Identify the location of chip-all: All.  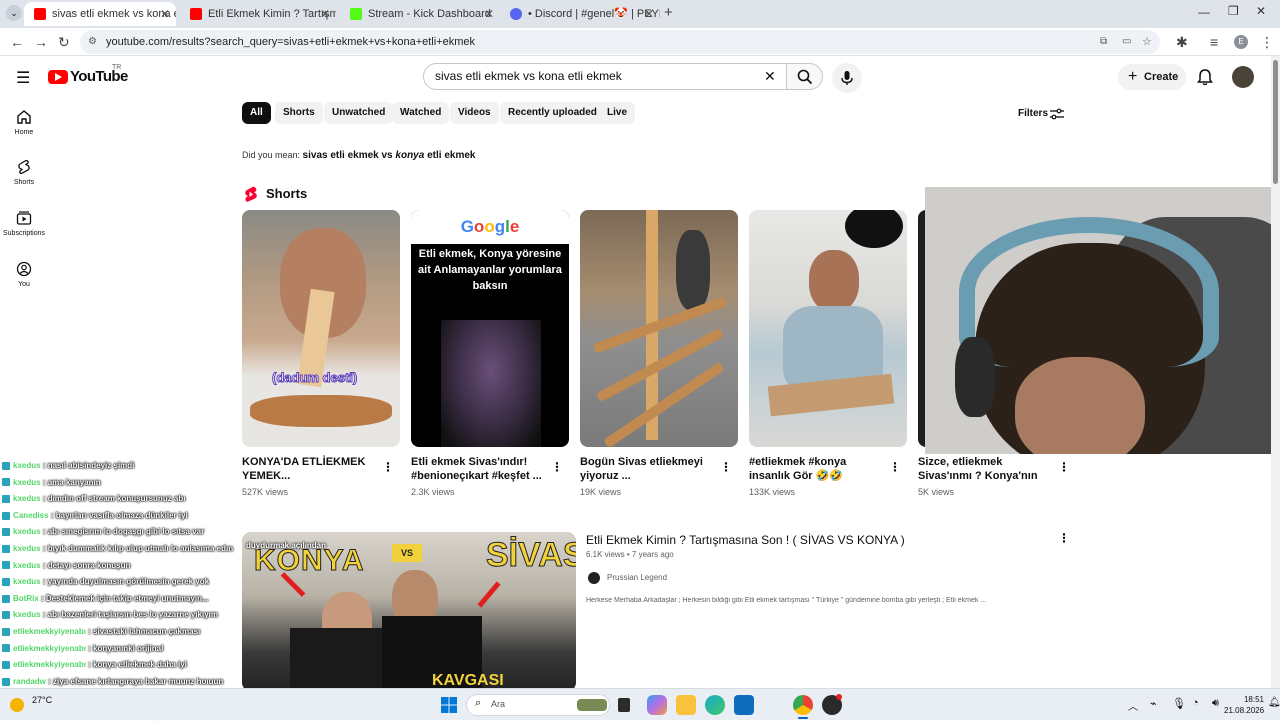
(256, 113).